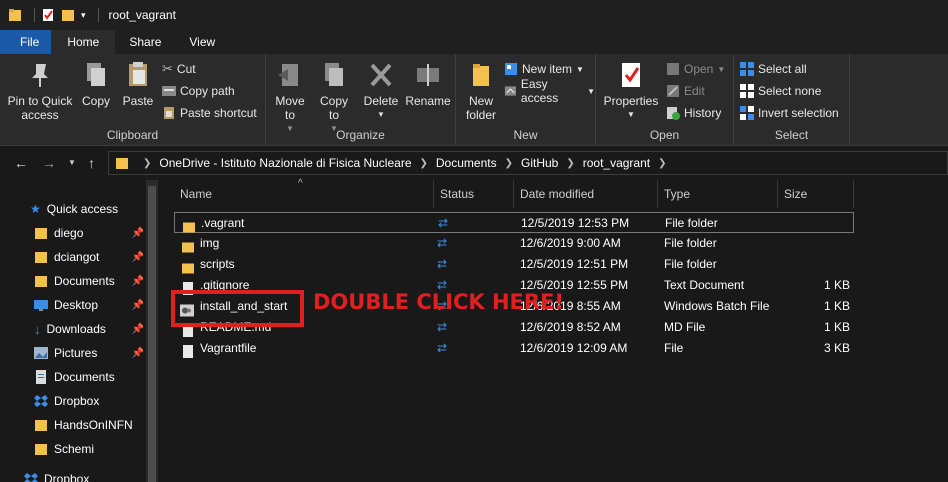 This screenshot has width=948, height=482. I want to click on easy-access-label: Easy access, so click(539, 91).